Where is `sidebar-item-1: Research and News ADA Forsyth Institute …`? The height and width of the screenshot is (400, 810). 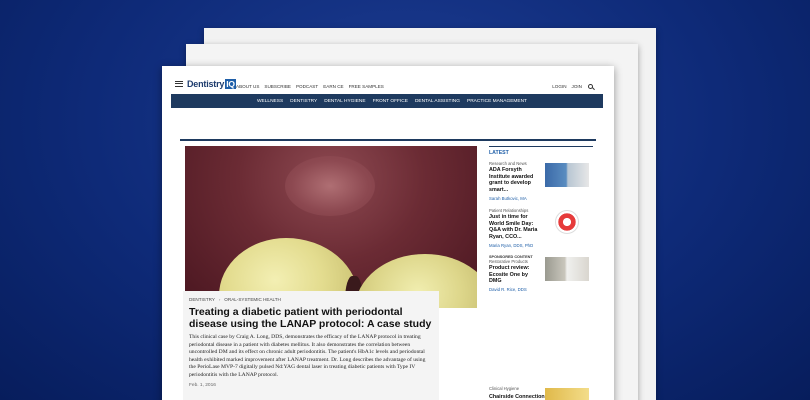 sidebar-item-1: Research and News ADA Forsyth Institute … is located at coordinates (541, 182).